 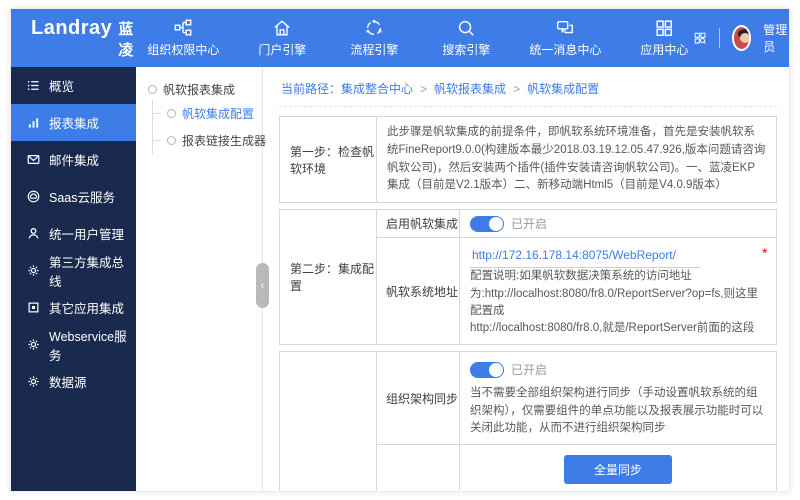 What do you see at coordinates (87, 272) in the screenshot?
I see `sidebar-item-label: 第三方集成总线` at bounding box center [87, 272].